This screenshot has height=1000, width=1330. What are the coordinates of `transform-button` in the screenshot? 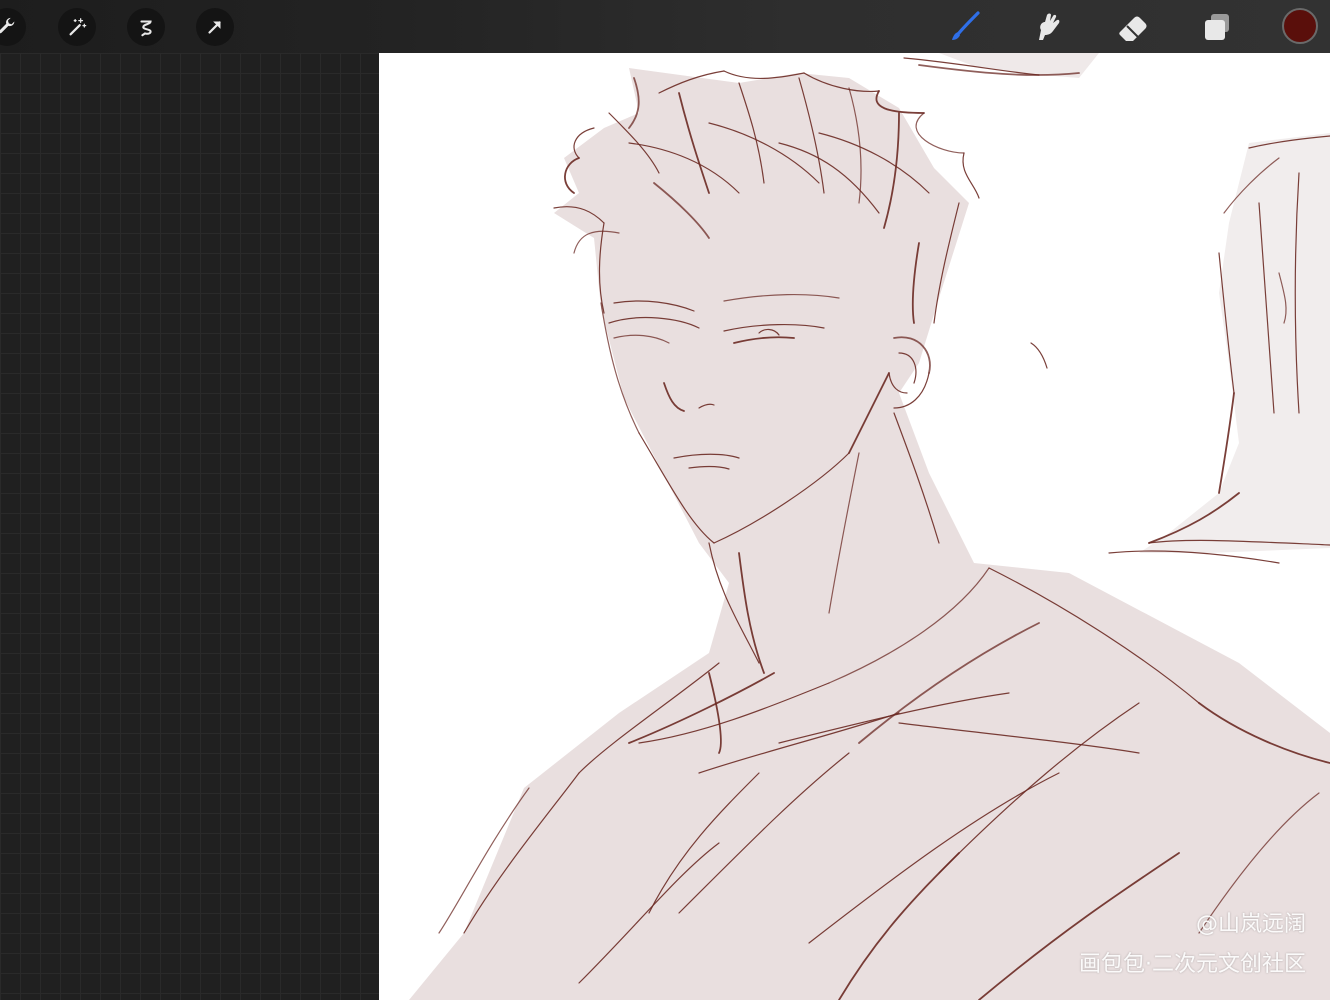 It's located at (215, 27).